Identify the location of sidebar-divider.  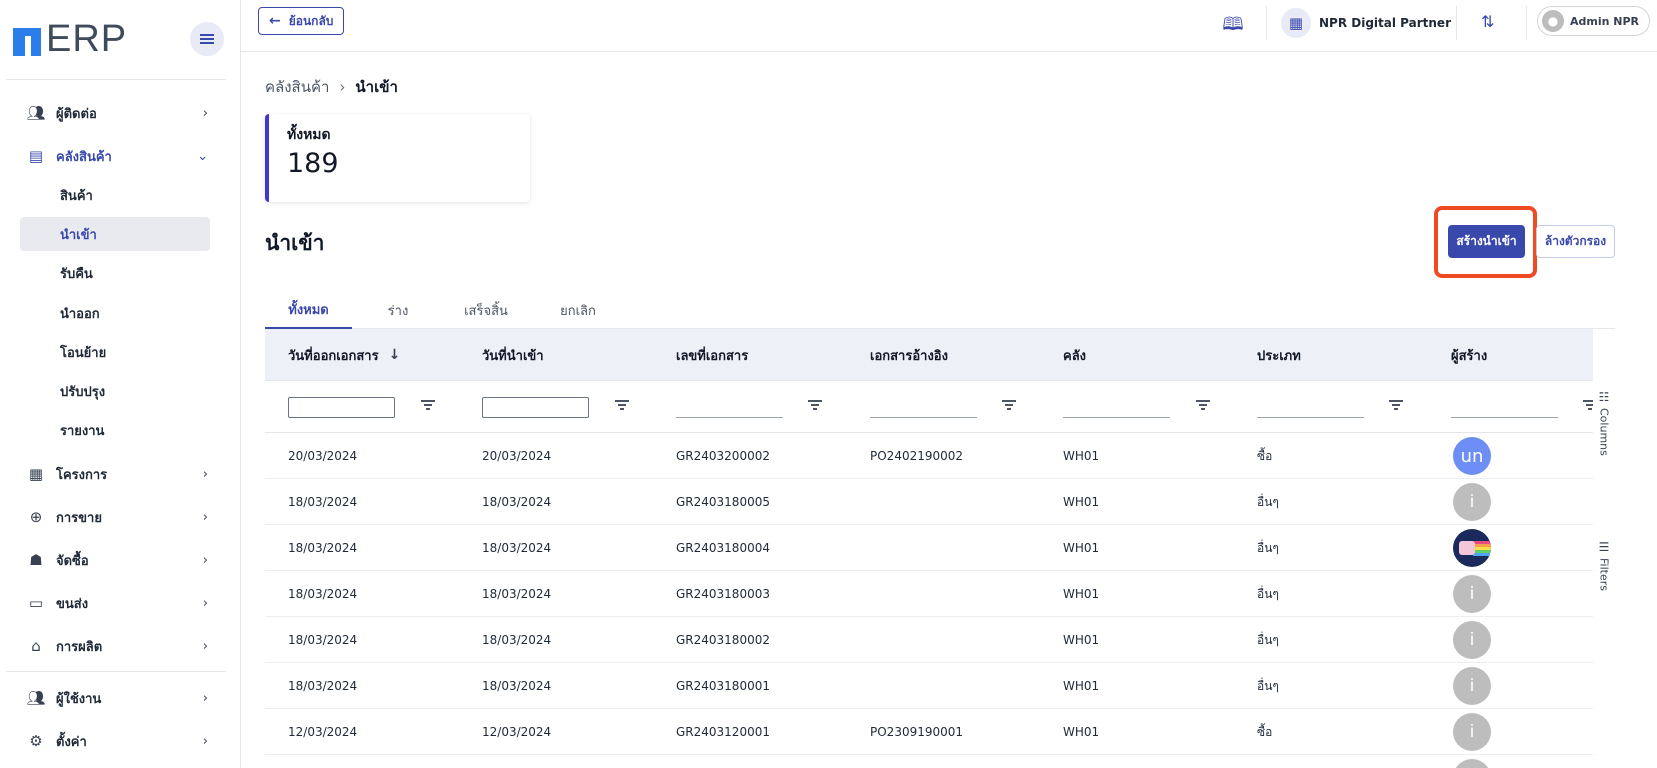
(116, 671).